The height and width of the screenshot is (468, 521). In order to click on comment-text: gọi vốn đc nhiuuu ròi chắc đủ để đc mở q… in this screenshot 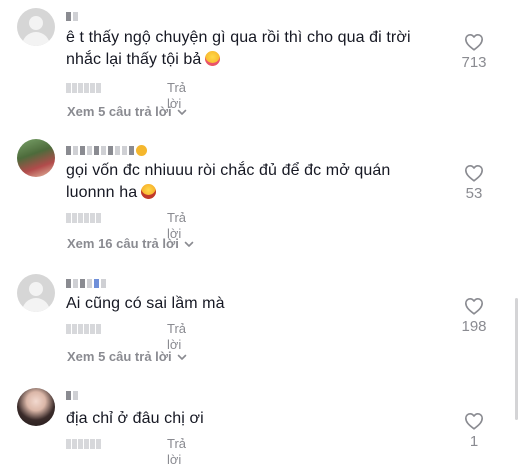, I will do `click(228, 181)`.